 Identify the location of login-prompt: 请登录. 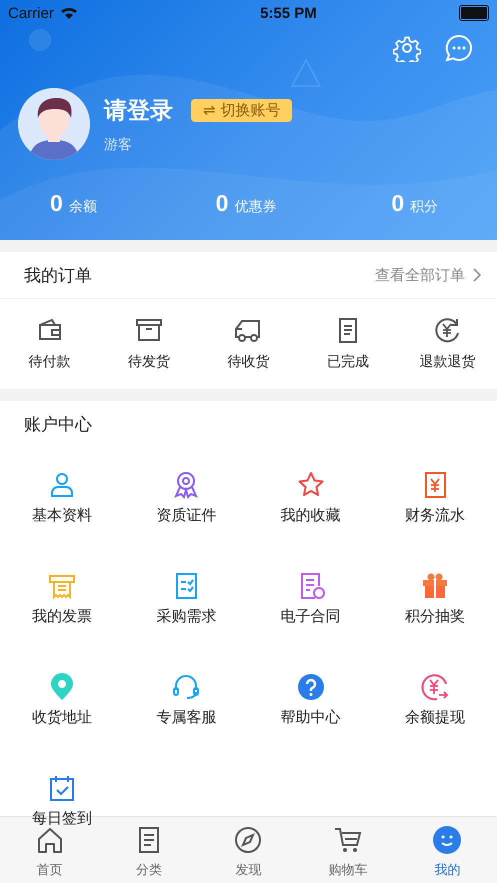
(138, 110).